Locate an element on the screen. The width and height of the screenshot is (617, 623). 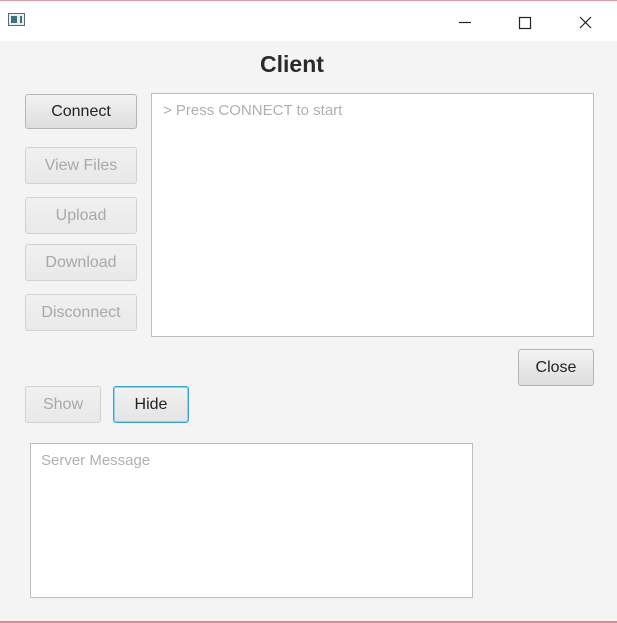
server-message-placeholder: Server Message is located at coordinates (96, 460).